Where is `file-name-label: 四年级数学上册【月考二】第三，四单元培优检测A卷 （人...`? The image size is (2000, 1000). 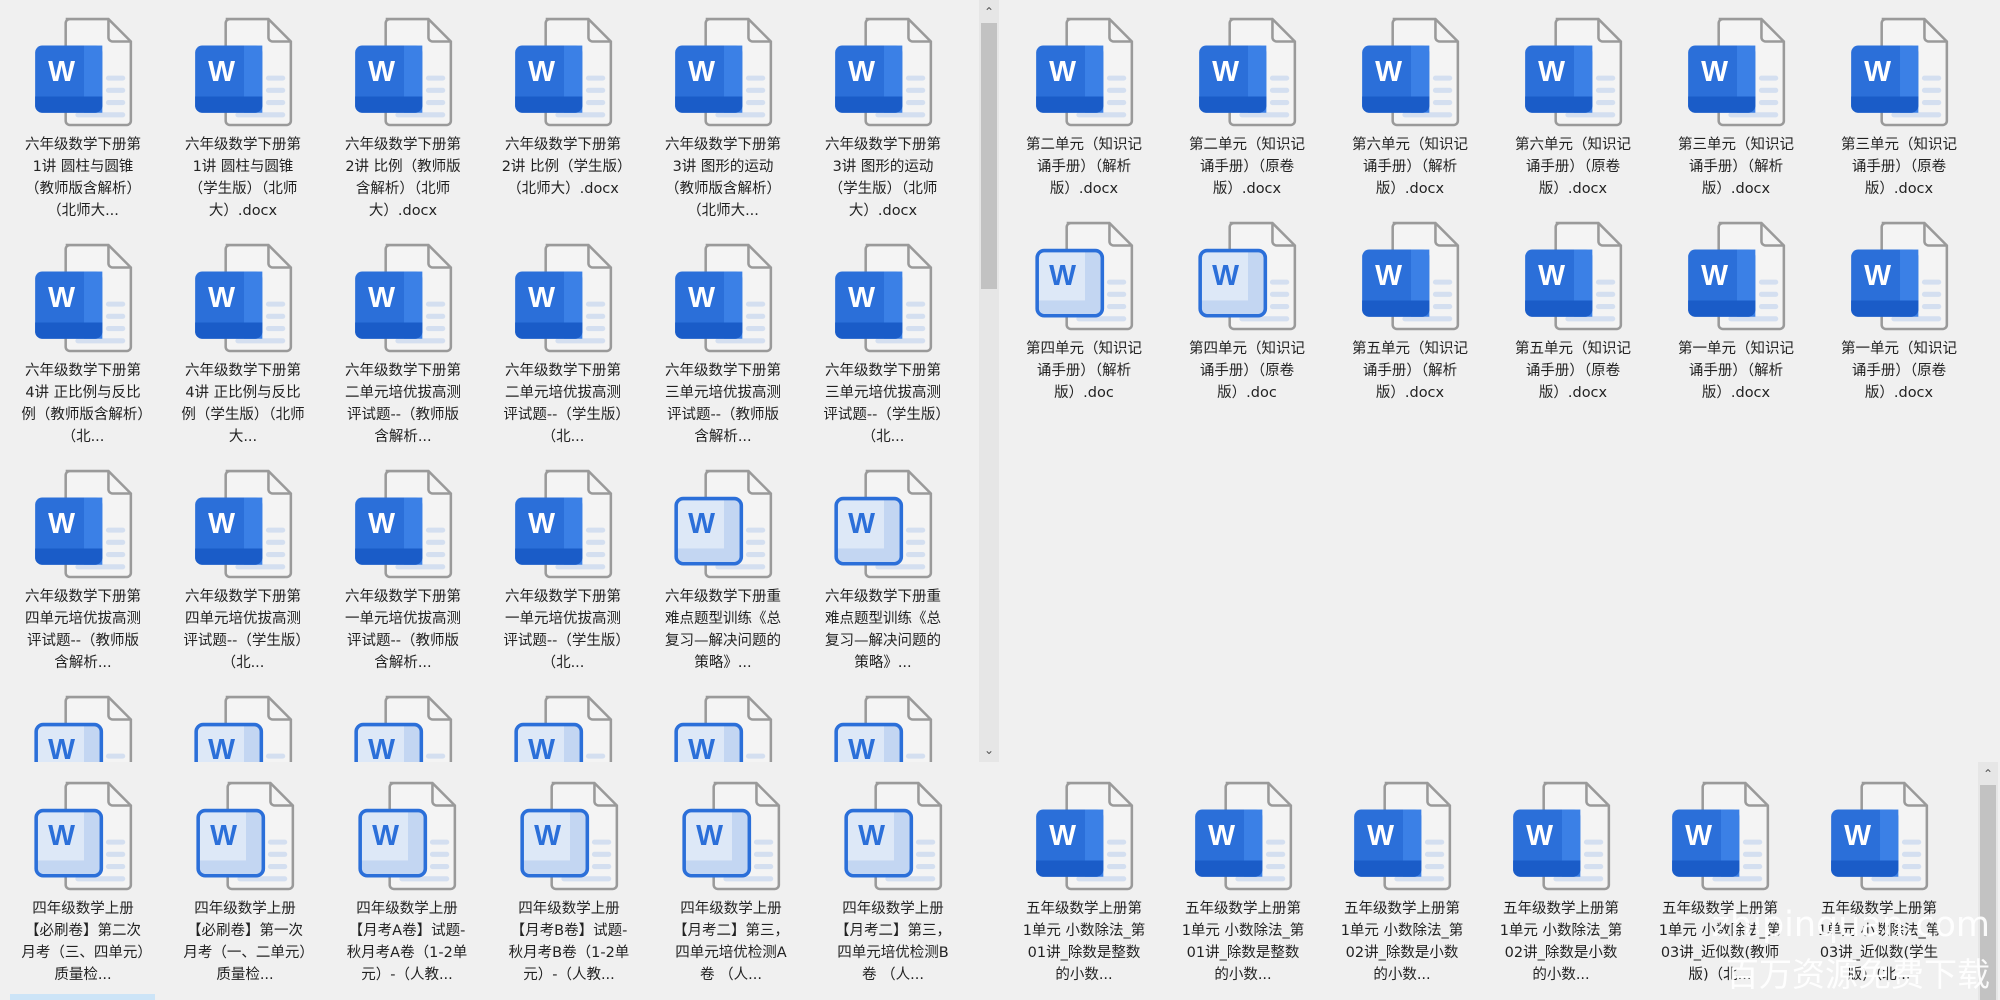
file-name-label: 四年级数学上册【月考二】第三，四单元培优检测A卷 （人... is located at coordinates (731, 942).